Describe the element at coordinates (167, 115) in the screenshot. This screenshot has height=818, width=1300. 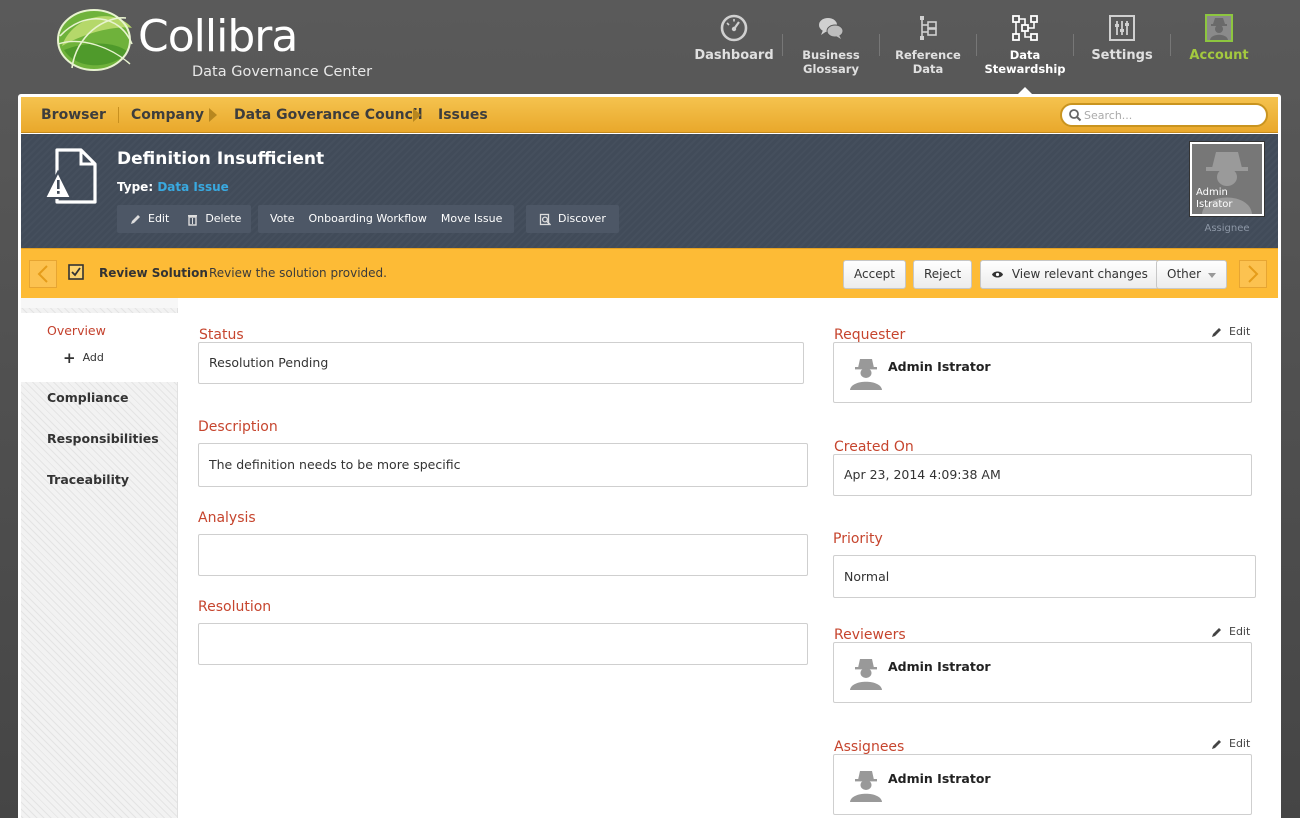
I see `breadcrumb-company: Company` at that location.